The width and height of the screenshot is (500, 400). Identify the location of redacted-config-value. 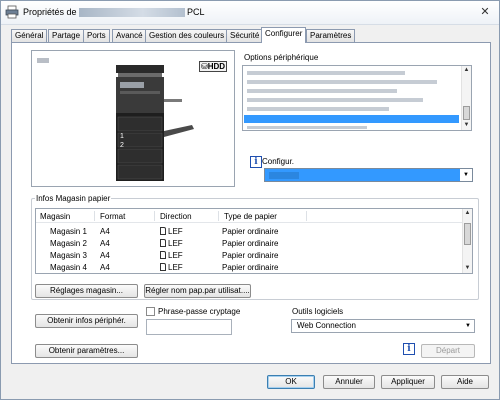
(284, 175).